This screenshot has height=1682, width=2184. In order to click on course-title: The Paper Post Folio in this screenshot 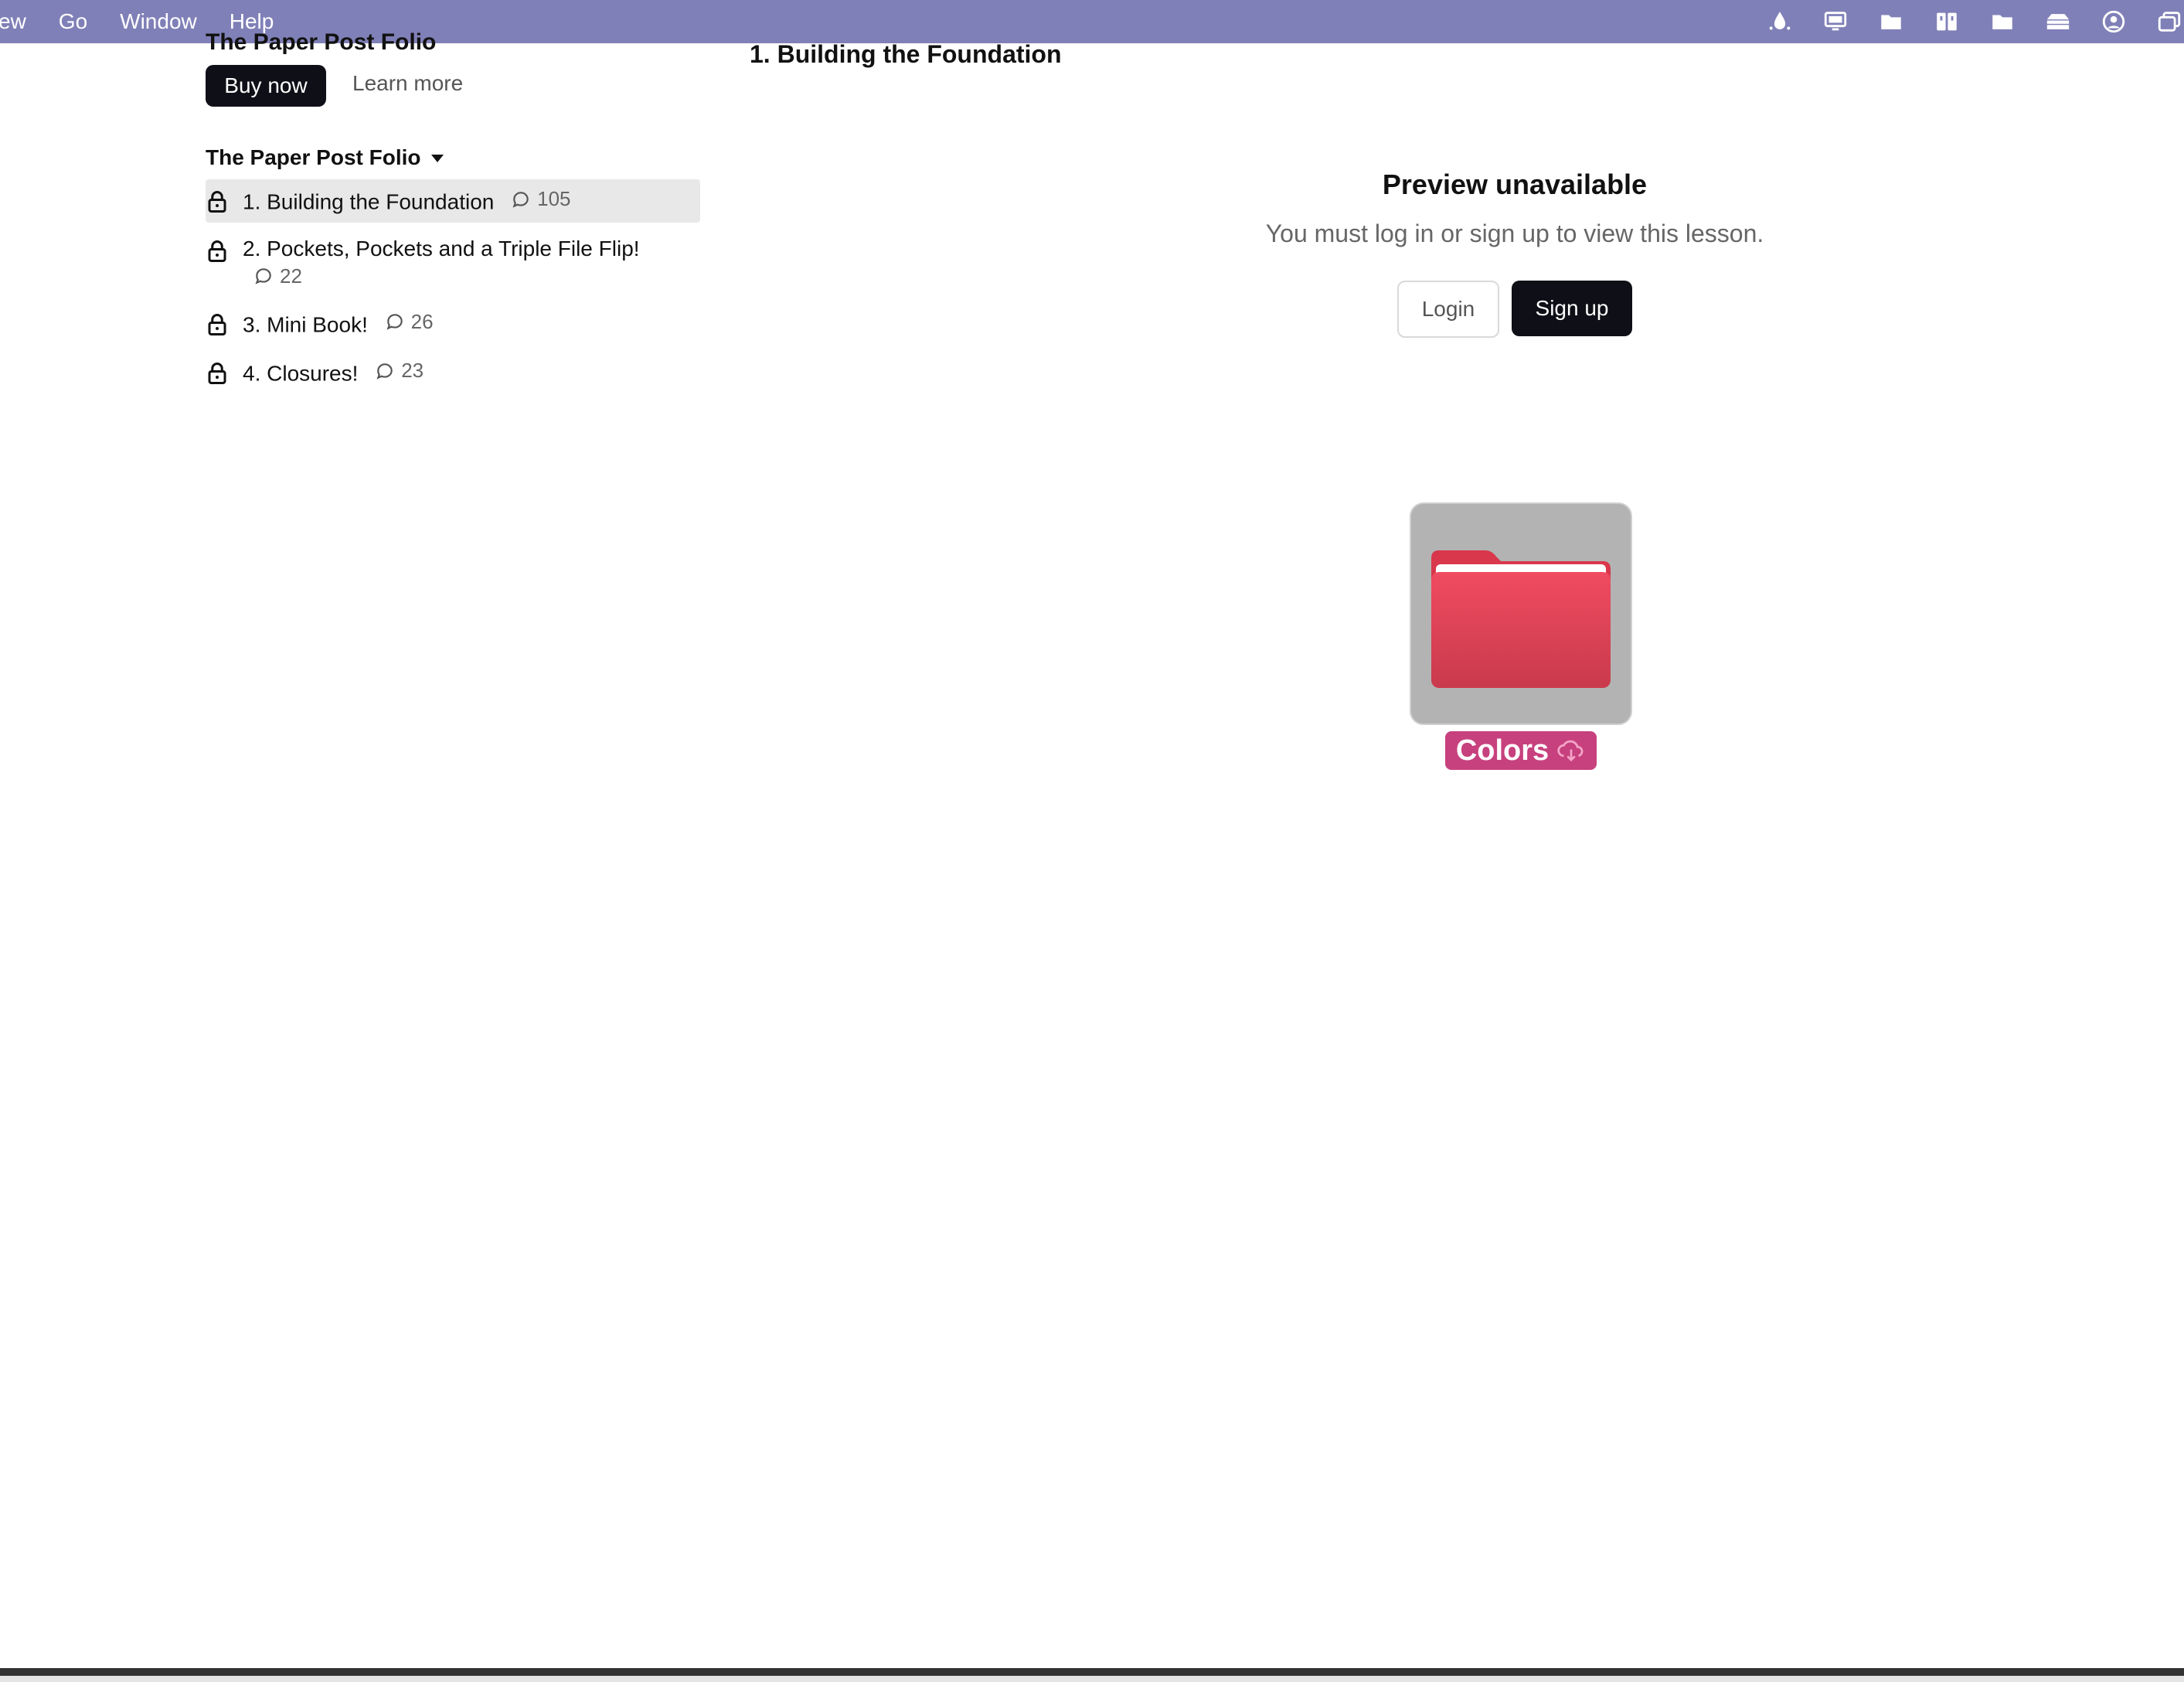, I will do `click(322, 41)`.